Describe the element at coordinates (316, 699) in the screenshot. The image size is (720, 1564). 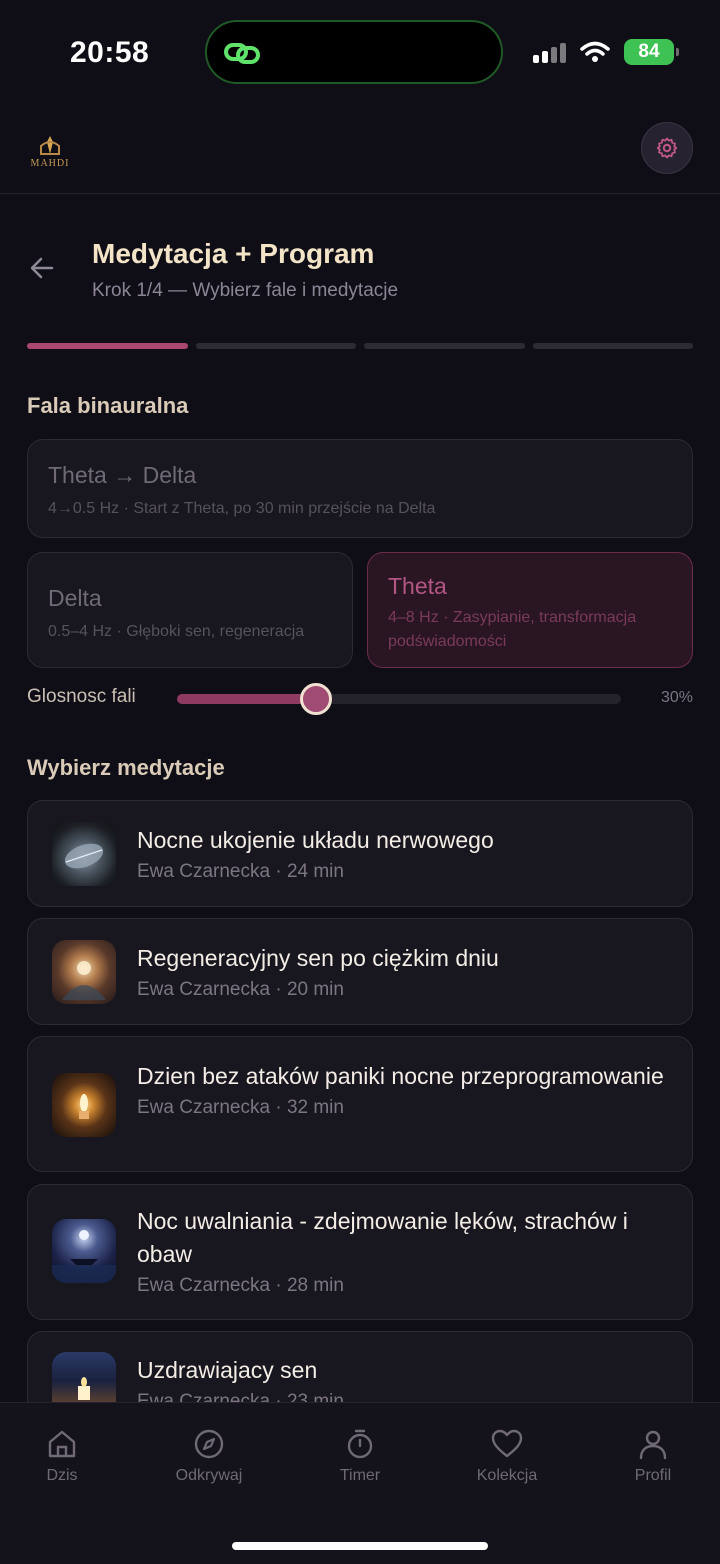
I see `volume-slider-thumb` at that location.